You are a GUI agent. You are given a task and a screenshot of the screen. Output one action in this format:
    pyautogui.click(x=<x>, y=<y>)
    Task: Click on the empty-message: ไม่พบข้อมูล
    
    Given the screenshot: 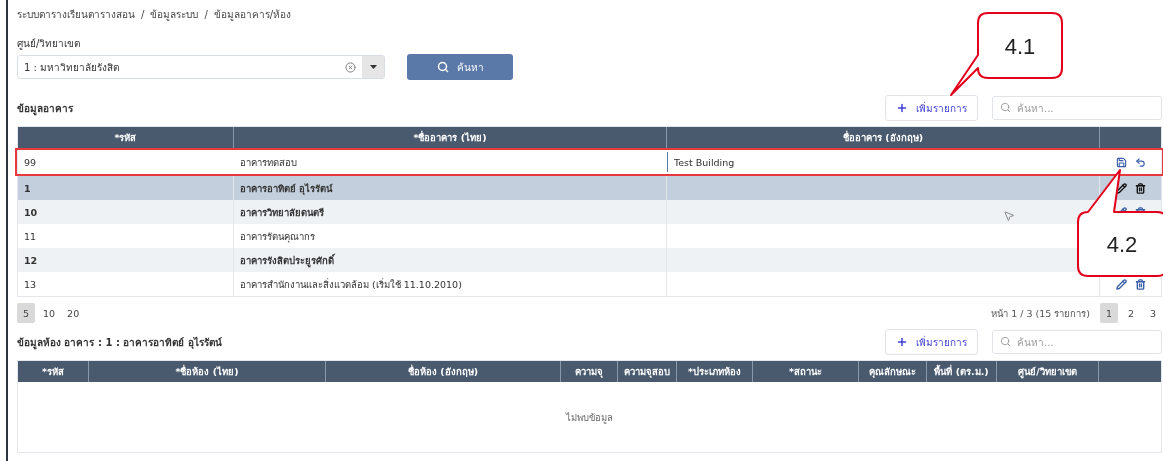 What is the action you would take?
    pyautogui.click(x=589, y=417)
    